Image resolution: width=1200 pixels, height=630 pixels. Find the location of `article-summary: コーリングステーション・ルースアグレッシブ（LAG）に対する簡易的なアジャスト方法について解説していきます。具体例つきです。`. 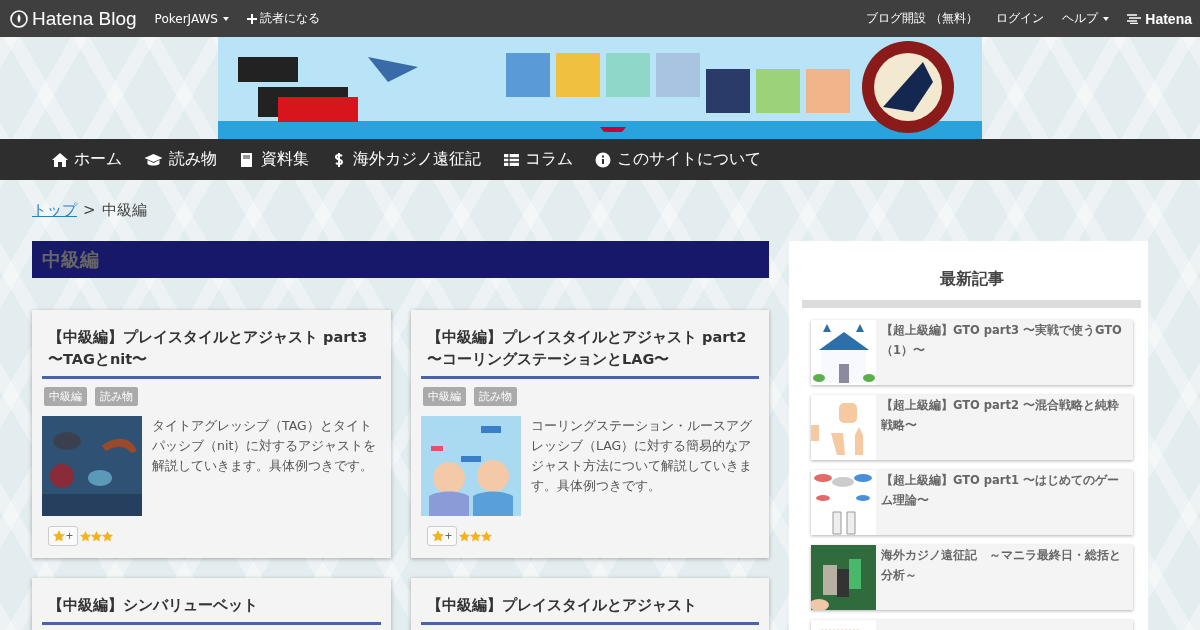

article-summary: コーリングステーション・ルースアグレッシブ（LAG）に対する簡易的なアジャスト方法について解説していきます。具体例つきです。 is located at coordinates (642, 456).